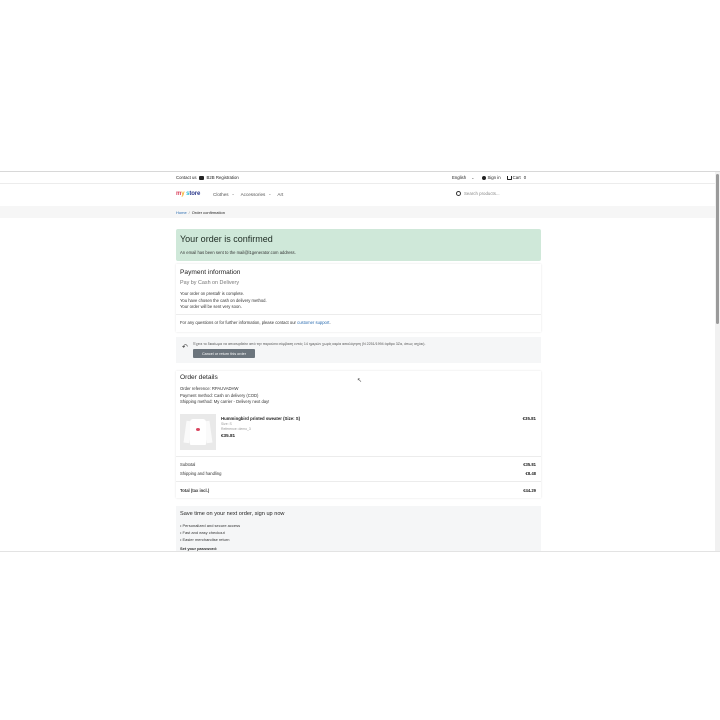  I want to click on scrollbar, so click(717, 361).